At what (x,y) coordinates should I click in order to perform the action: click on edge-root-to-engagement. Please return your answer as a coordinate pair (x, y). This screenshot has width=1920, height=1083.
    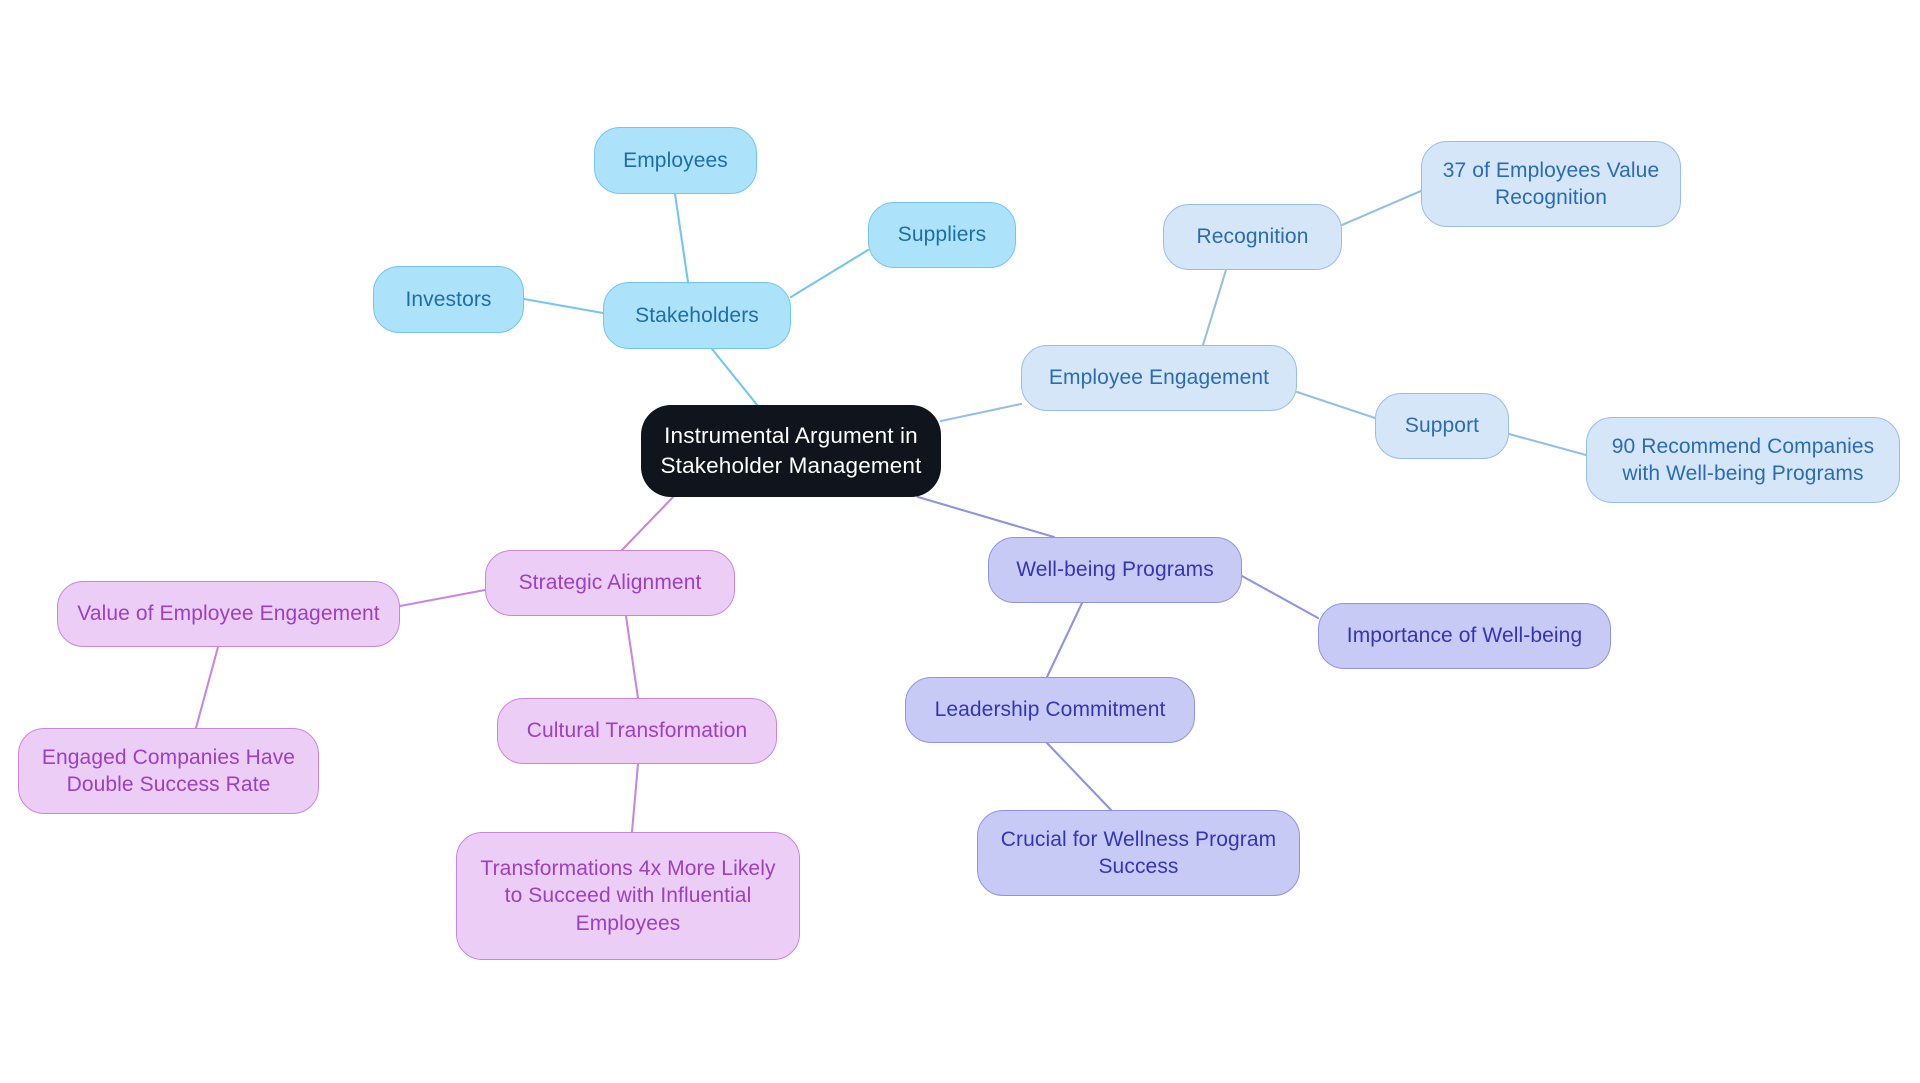
    Looking at the image, I should click on (981, 412).